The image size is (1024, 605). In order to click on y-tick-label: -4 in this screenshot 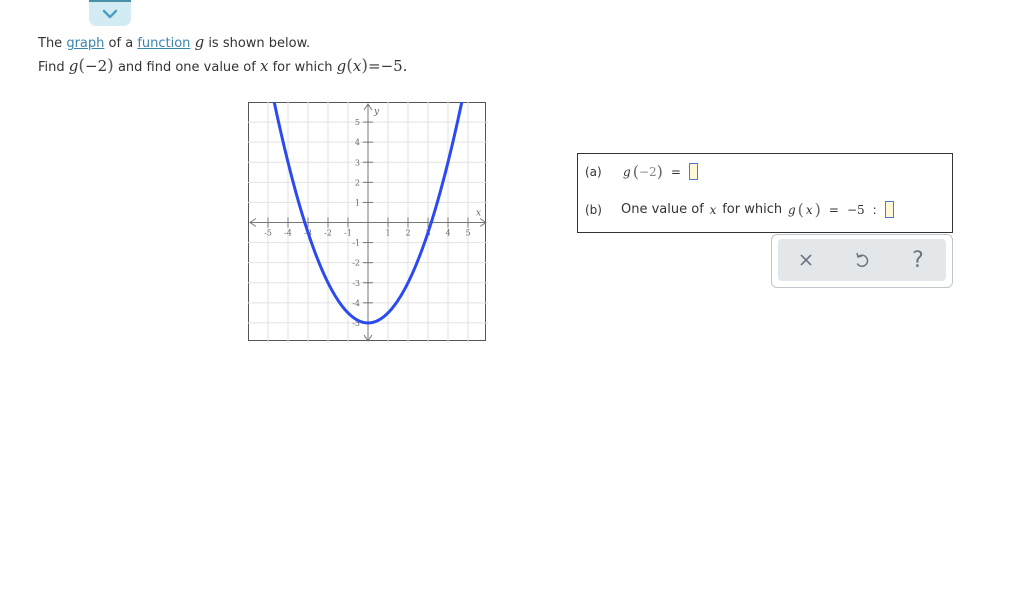, I will do `click(356, 303)`.